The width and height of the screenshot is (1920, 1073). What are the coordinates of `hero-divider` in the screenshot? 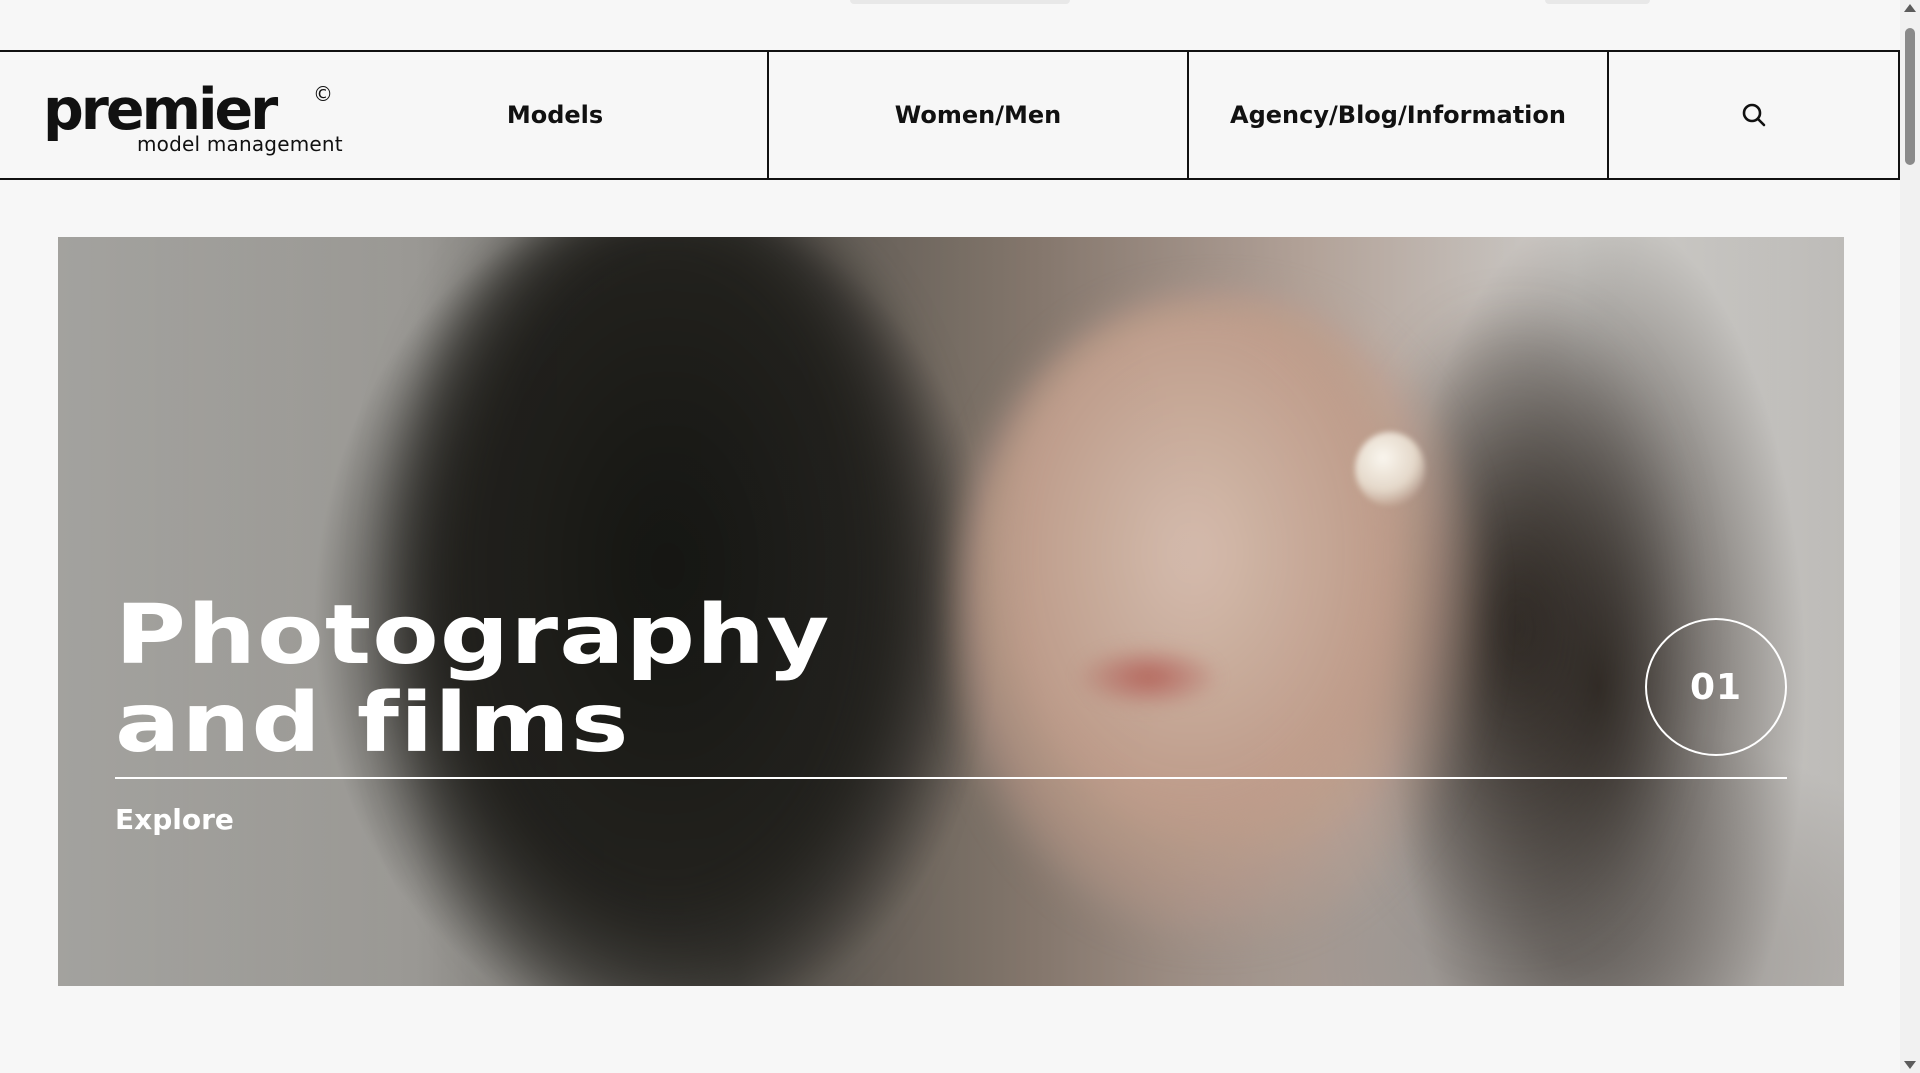 It's located at (951, 778).